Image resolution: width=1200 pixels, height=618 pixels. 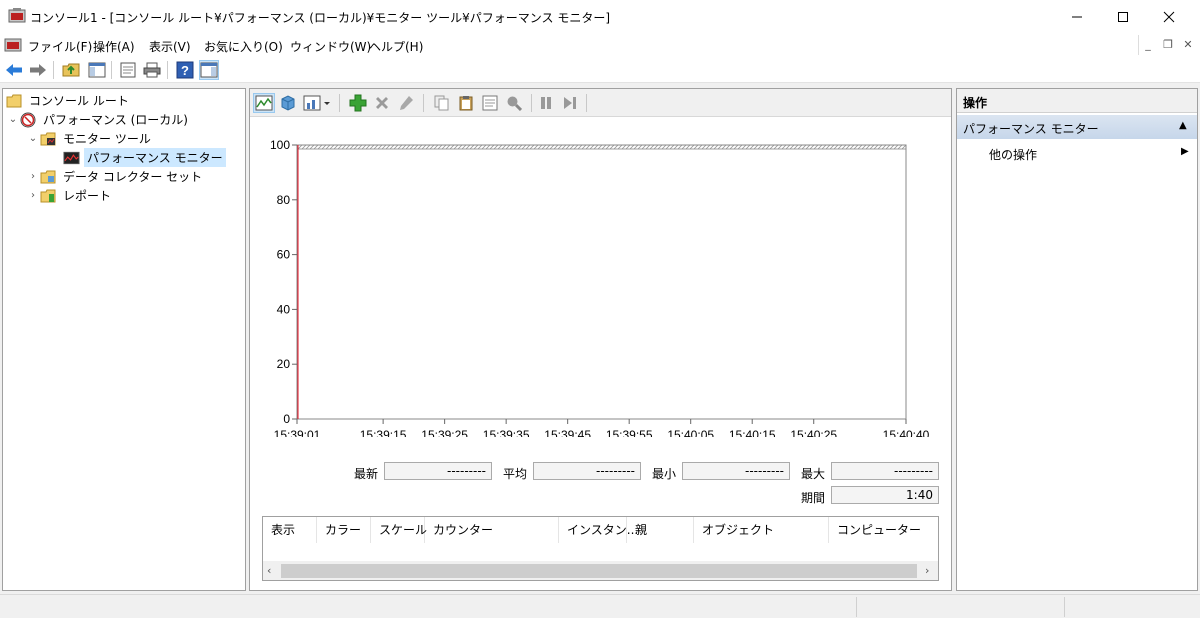 I want to click on folder-icon, so click(x=13, y=101).